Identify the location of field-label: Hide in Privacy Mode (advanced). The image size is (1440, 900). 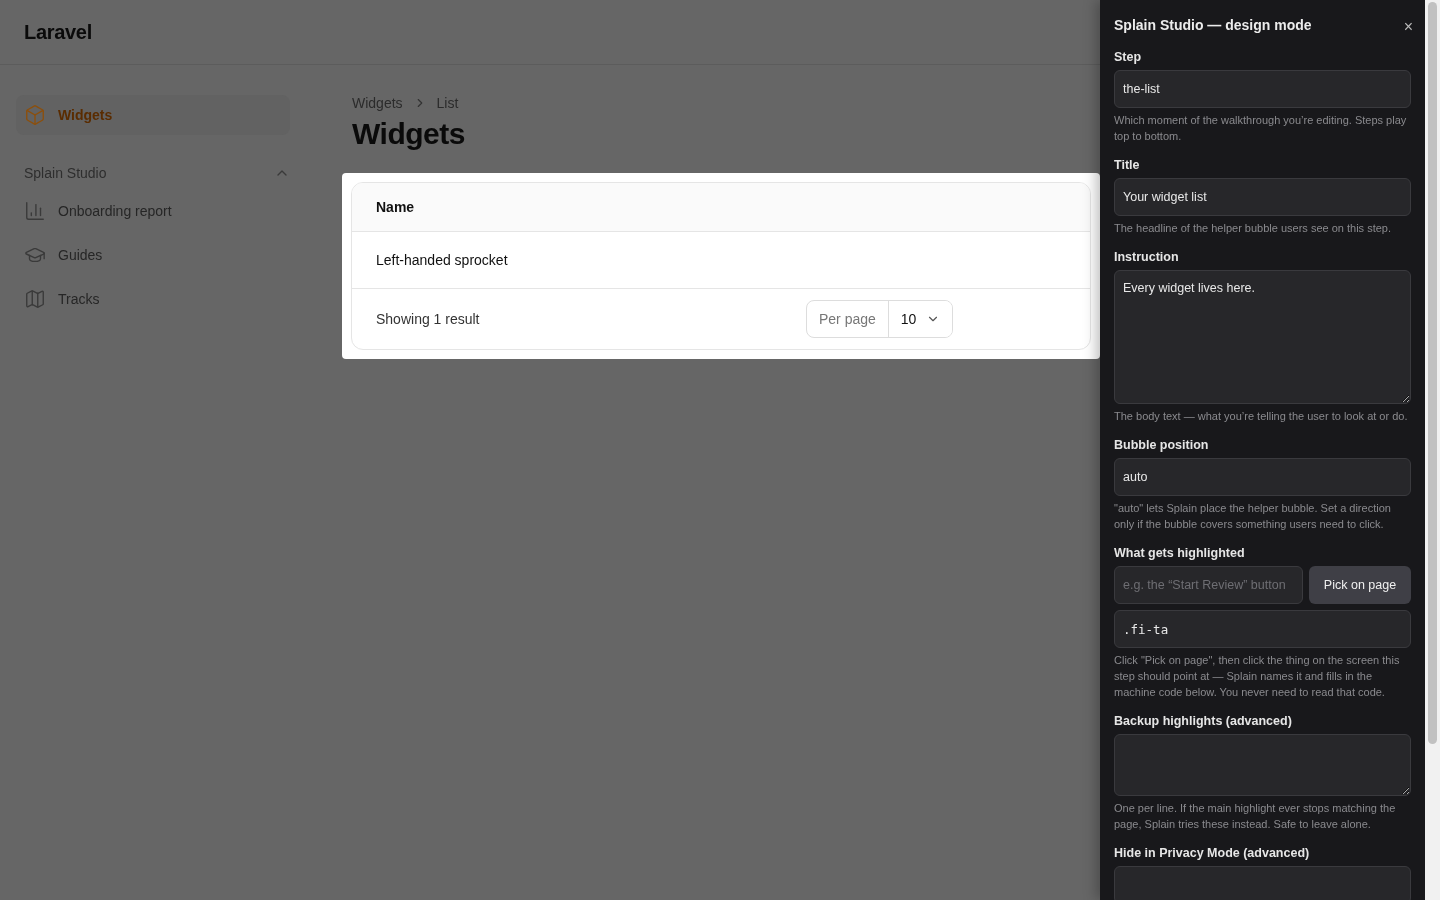
(1212, 853).